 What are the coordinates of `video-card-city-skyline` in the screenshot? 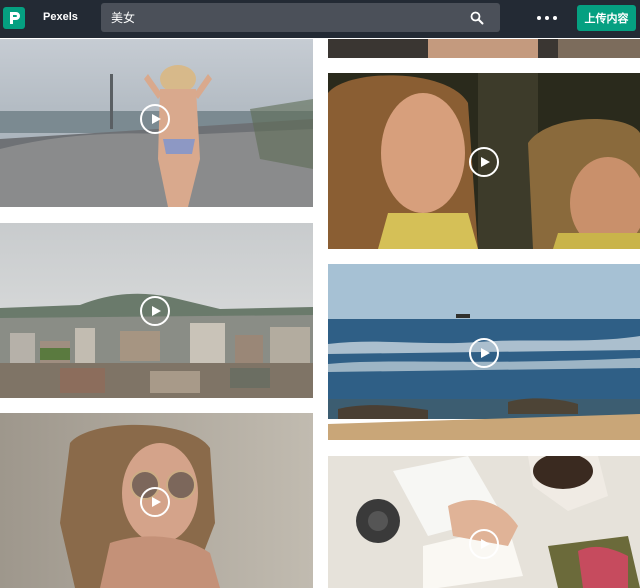 It's located at (156, 310).